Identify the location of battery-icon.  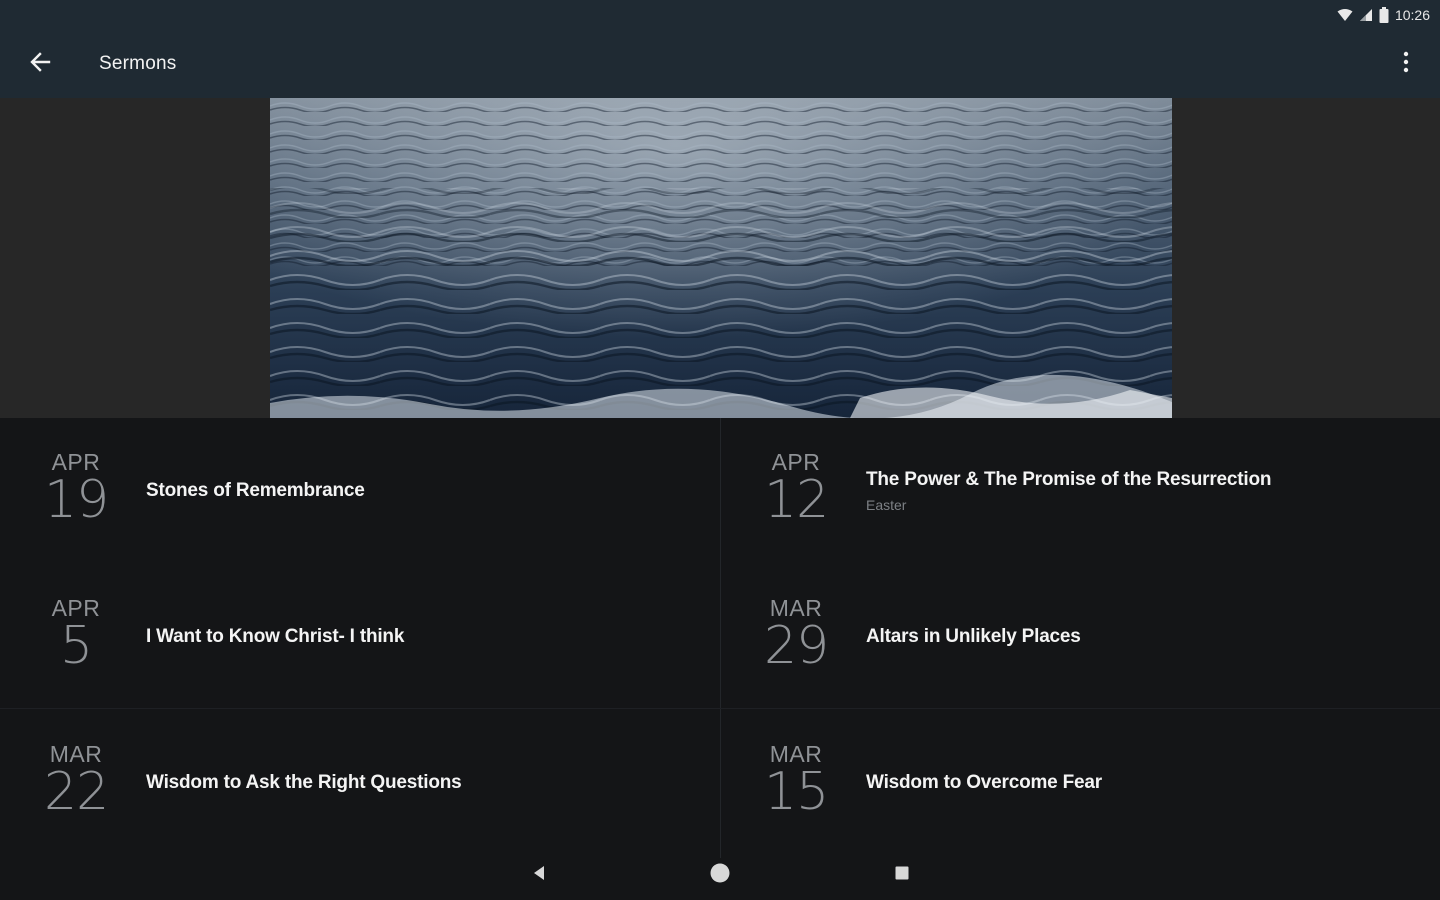
(1384, 15).